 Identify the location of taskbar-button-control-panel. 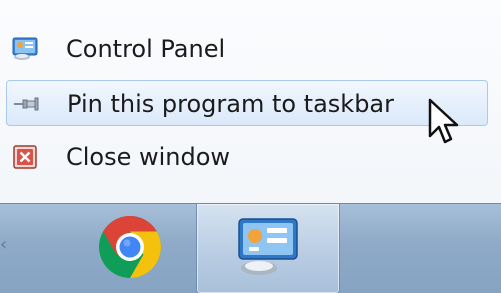
(268, 248).